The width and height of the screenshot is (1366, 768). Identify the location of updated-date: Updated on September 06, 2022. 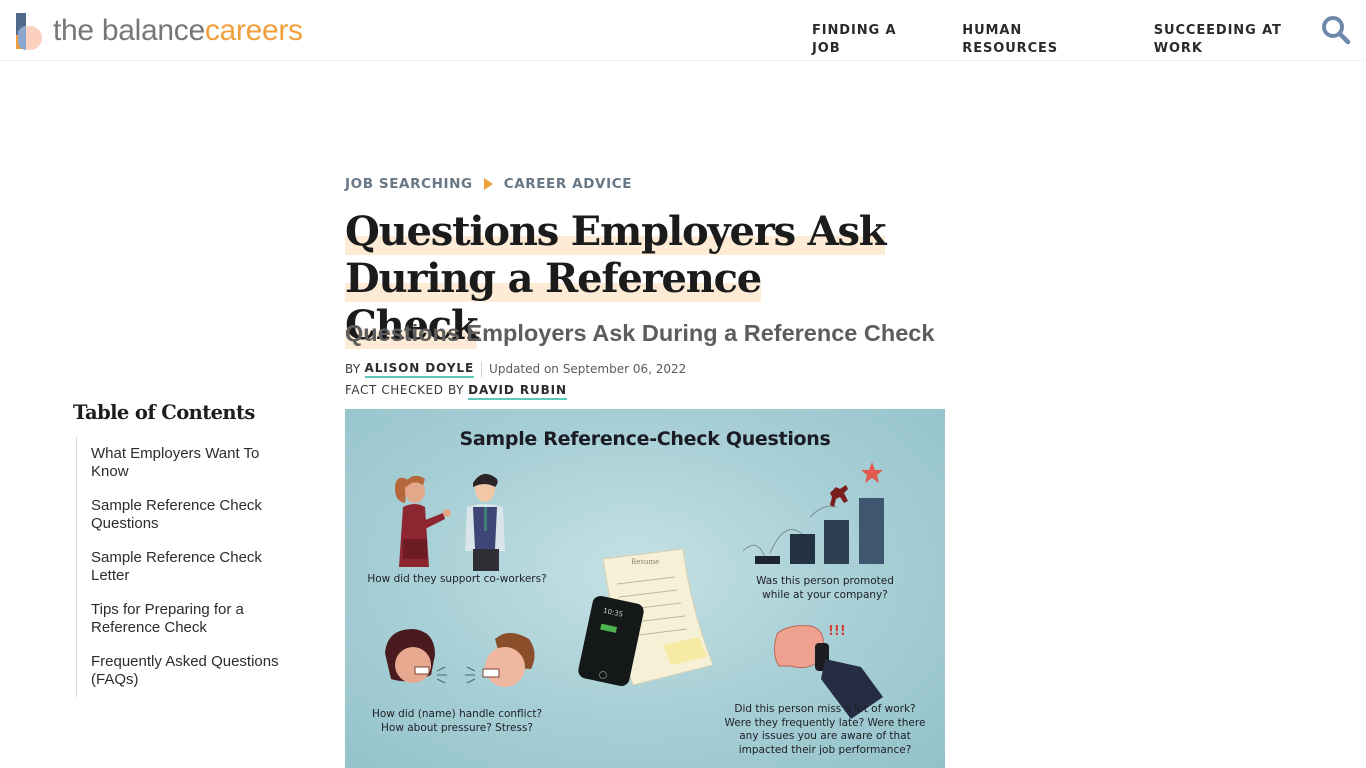
(588, 369).